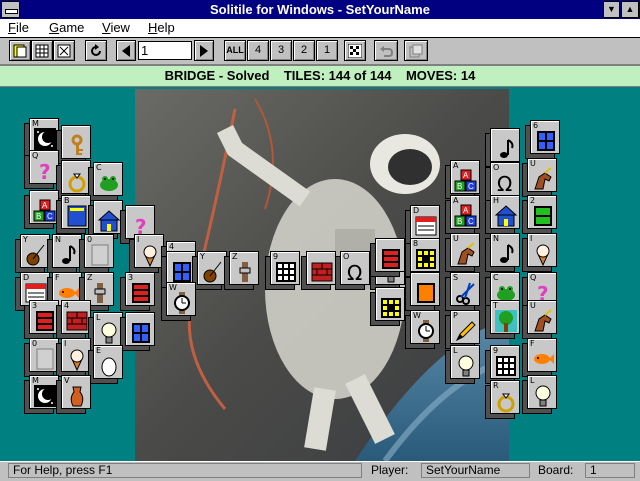 This screenshot has width=640, height=481. I want to click on tile-face: E, so click(108, 362).